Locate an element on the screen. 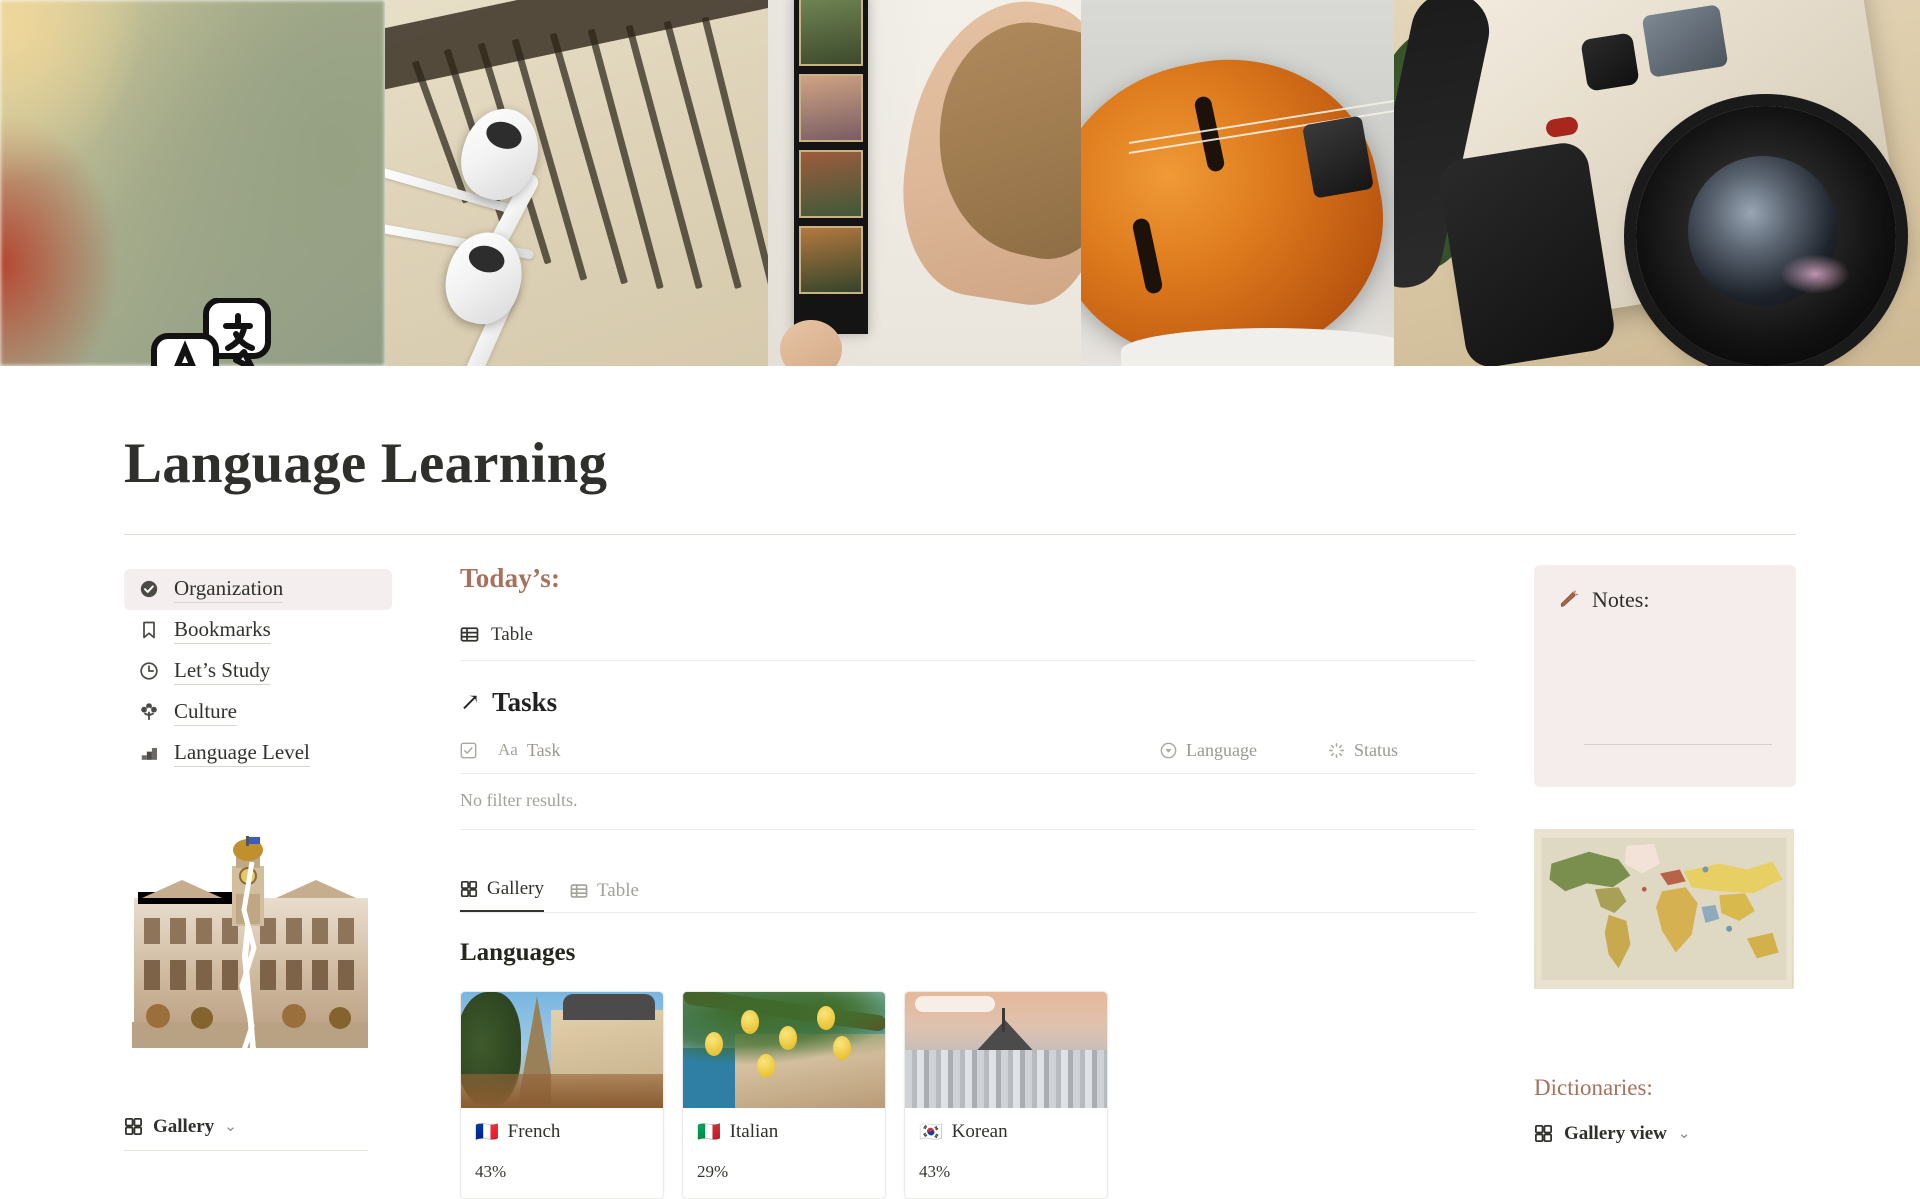 This screenshot has height=1199, width=1920. tasks-table-header: Aa Task Language Status is located at coordinates (968, 757).